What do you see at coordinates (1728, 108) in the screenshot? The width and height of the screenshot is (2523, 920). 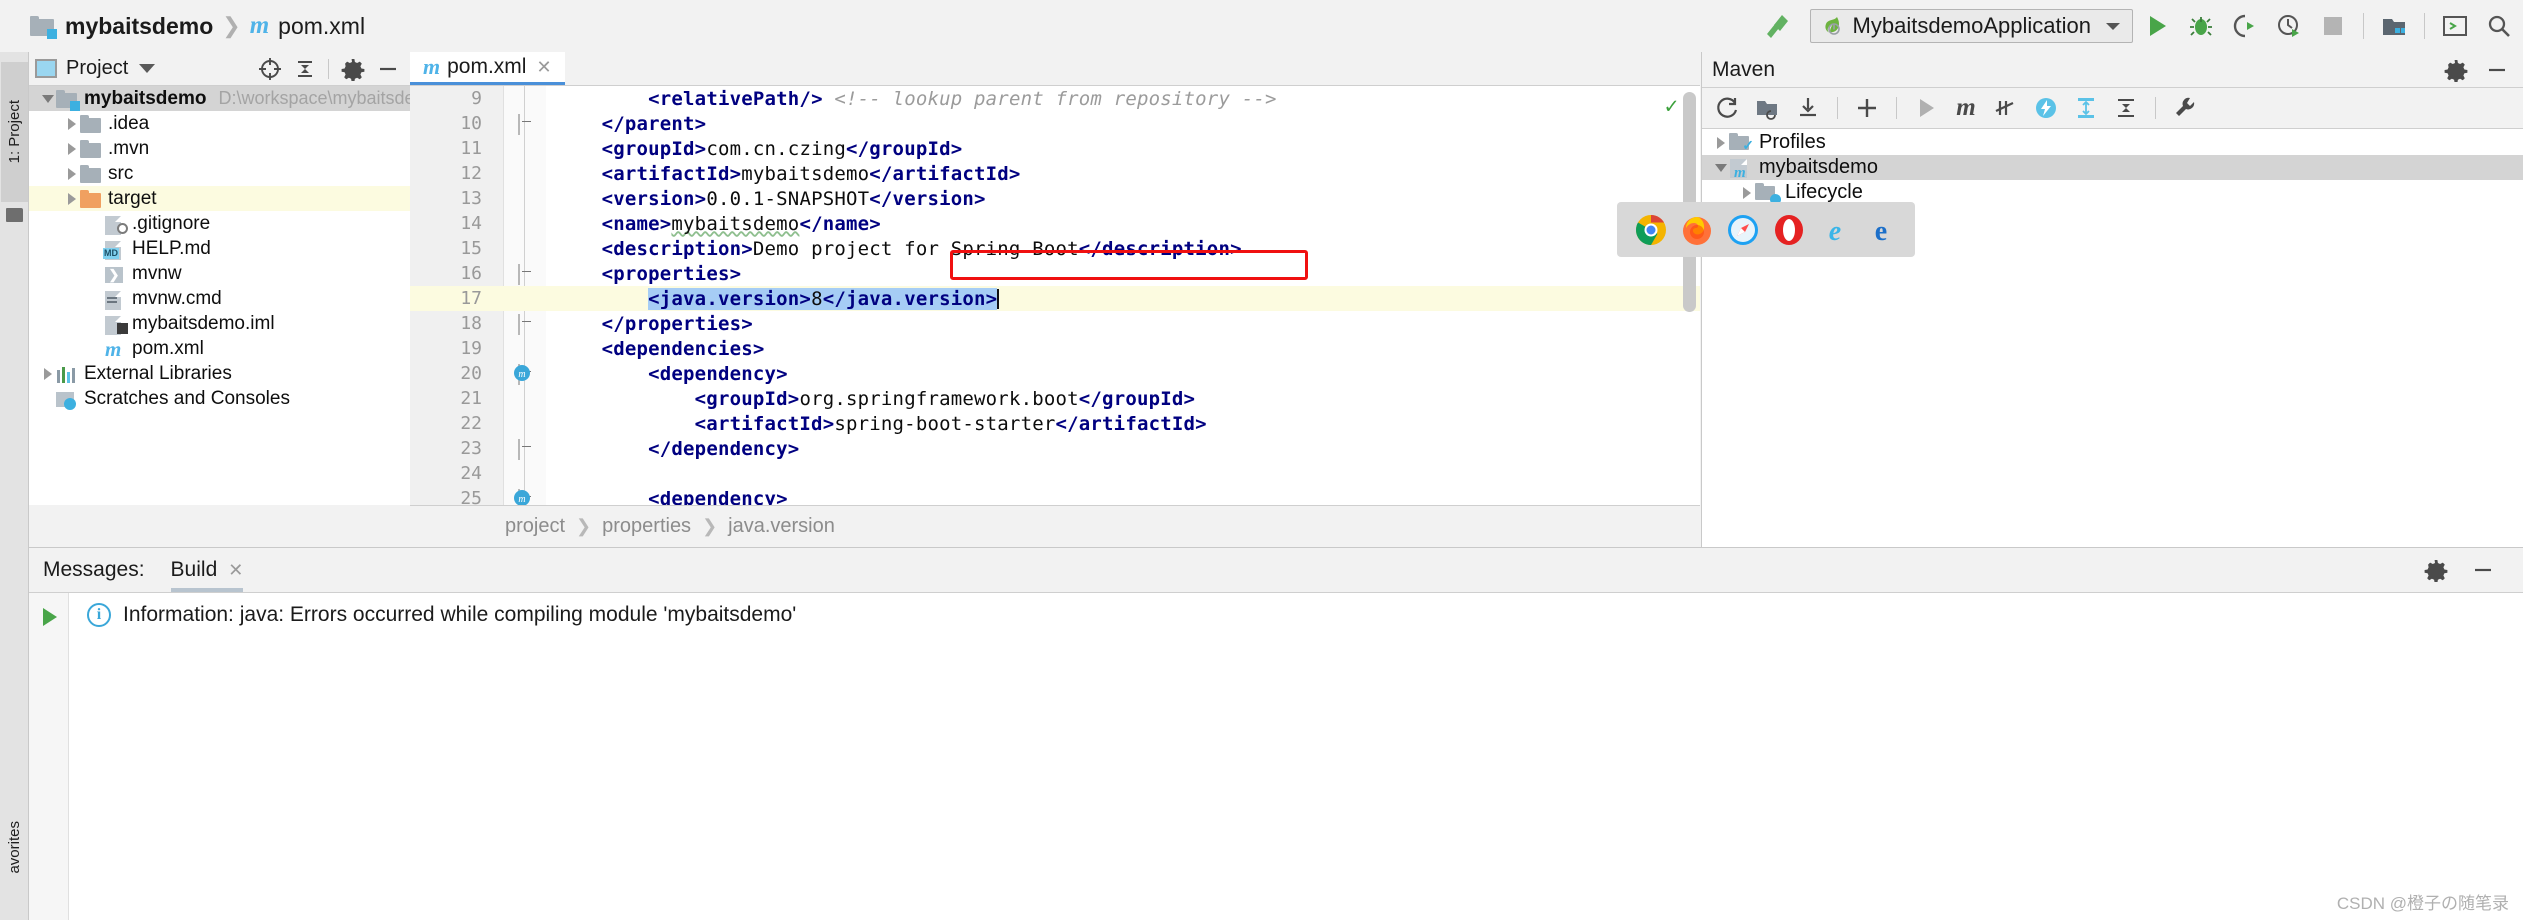 I see `refresh-icon` at bounding box center [1728, 108].